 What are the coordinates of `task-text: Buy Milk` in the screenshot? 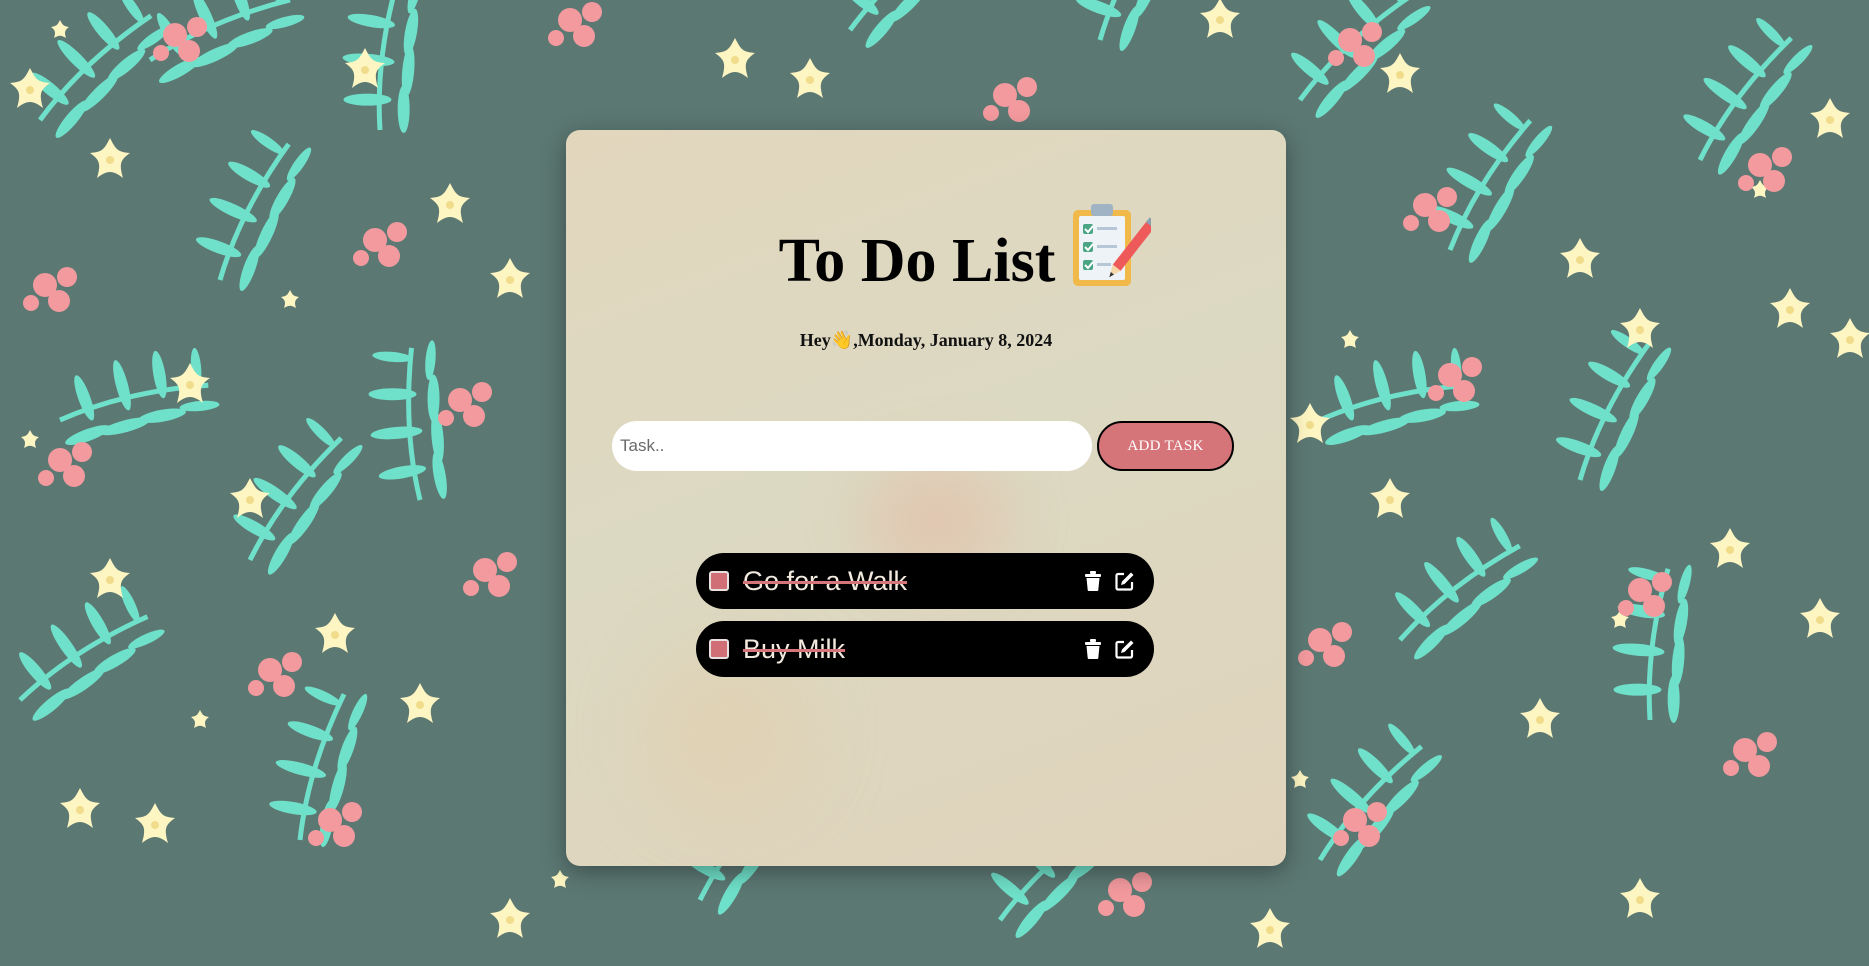 It's located at (794, 648).